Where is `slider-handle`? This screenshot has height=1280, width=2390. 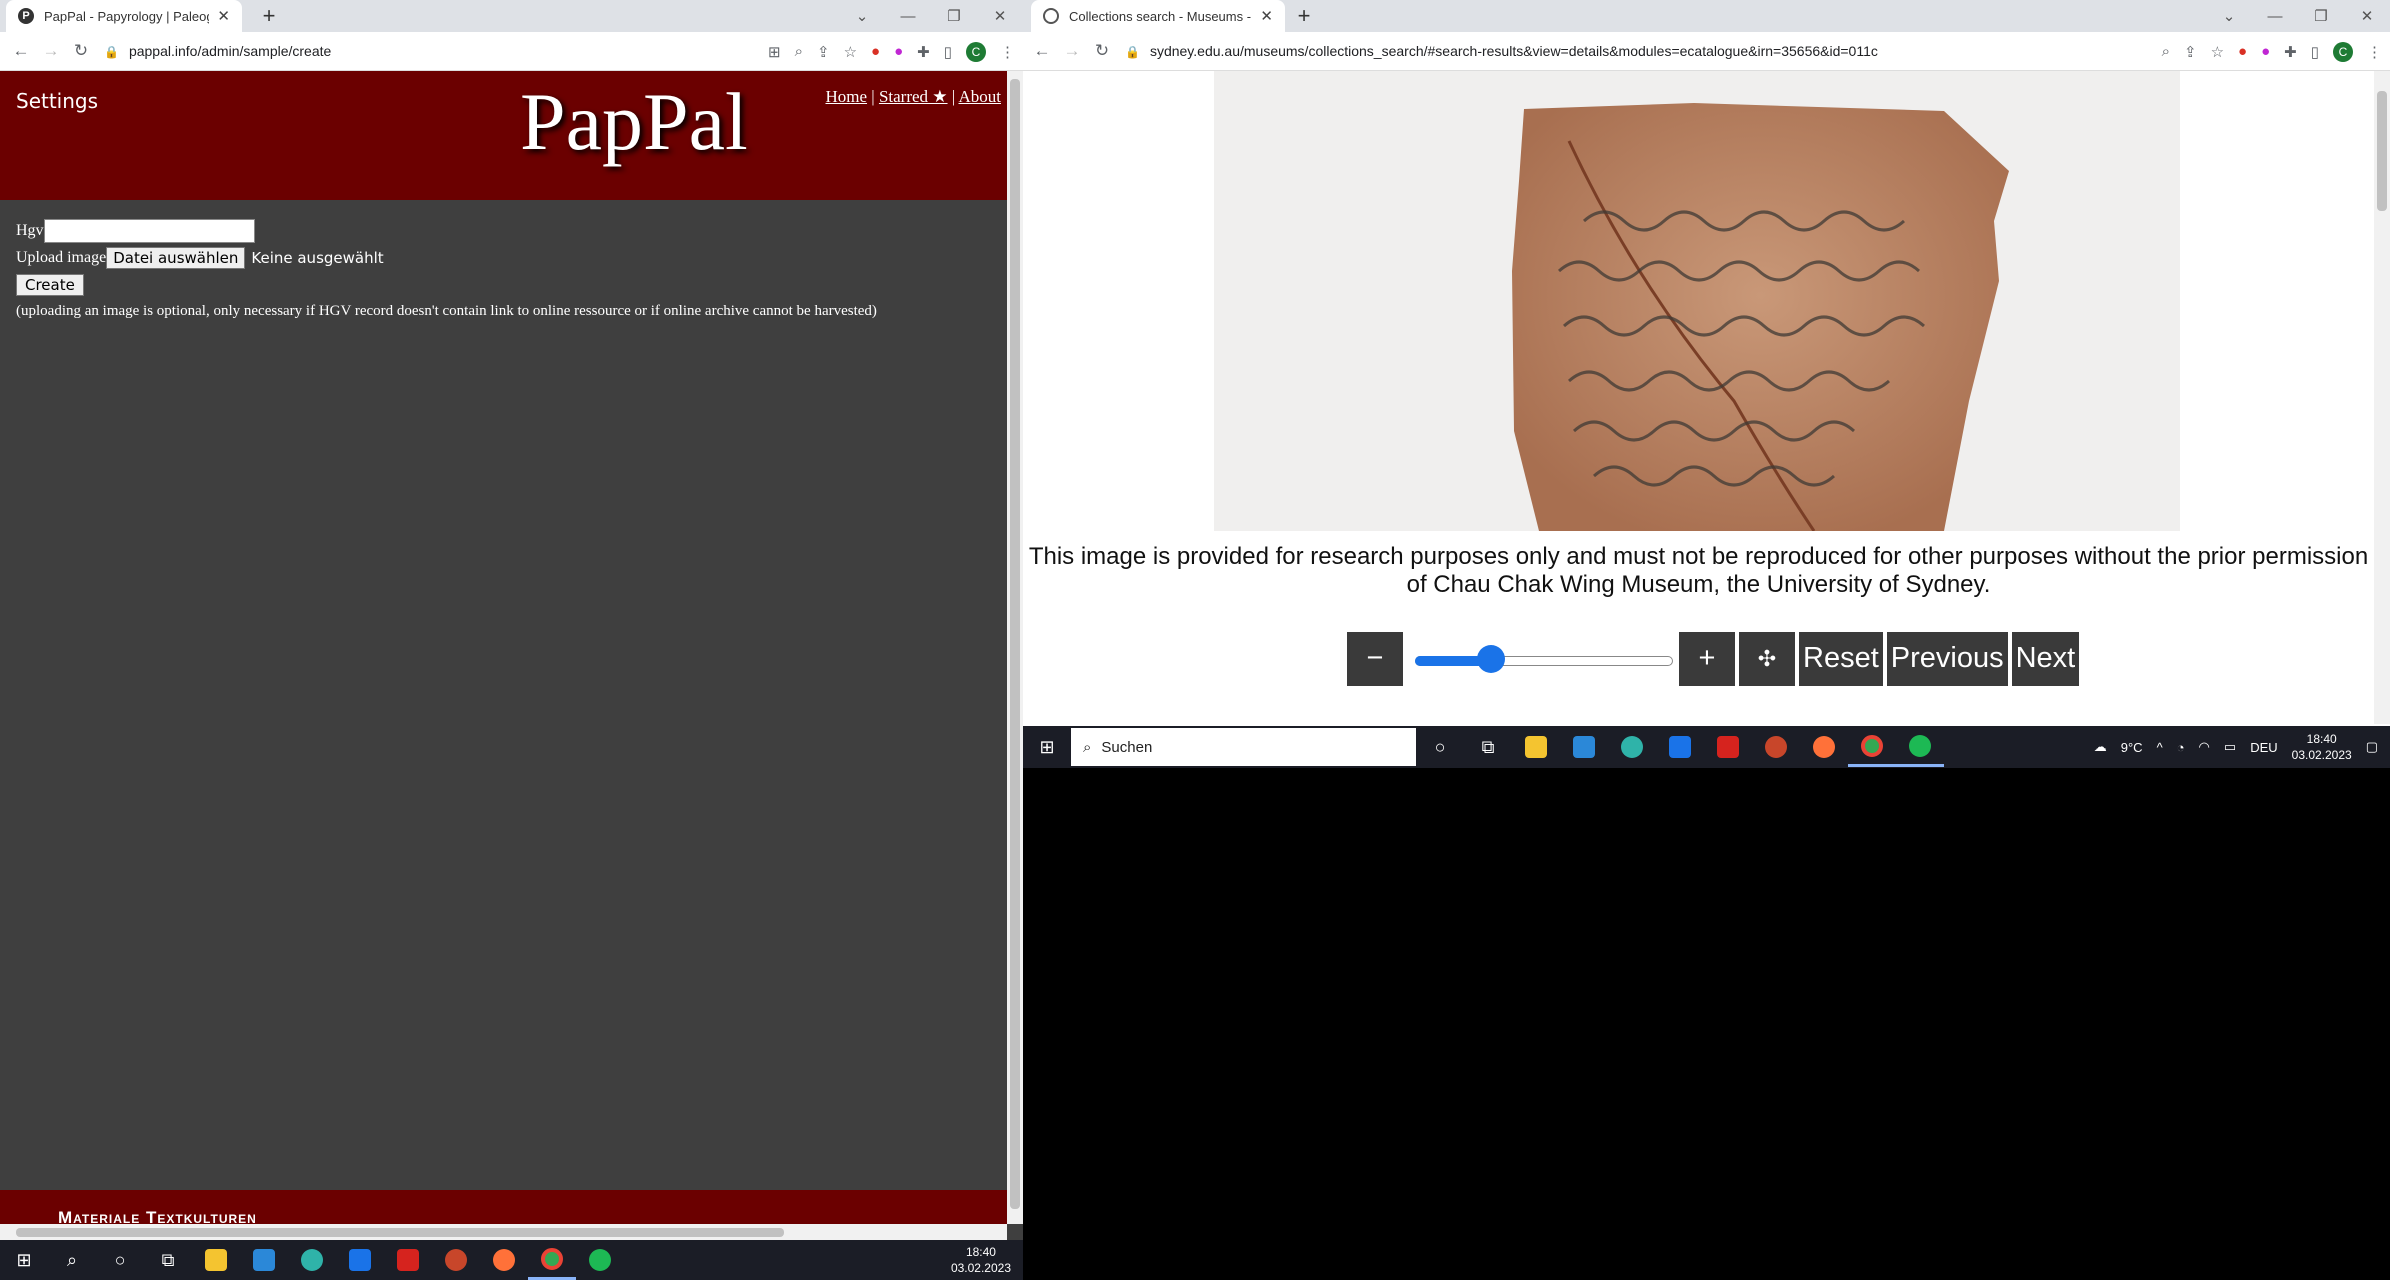
slider-handle is located at coordinates (1491, 658).